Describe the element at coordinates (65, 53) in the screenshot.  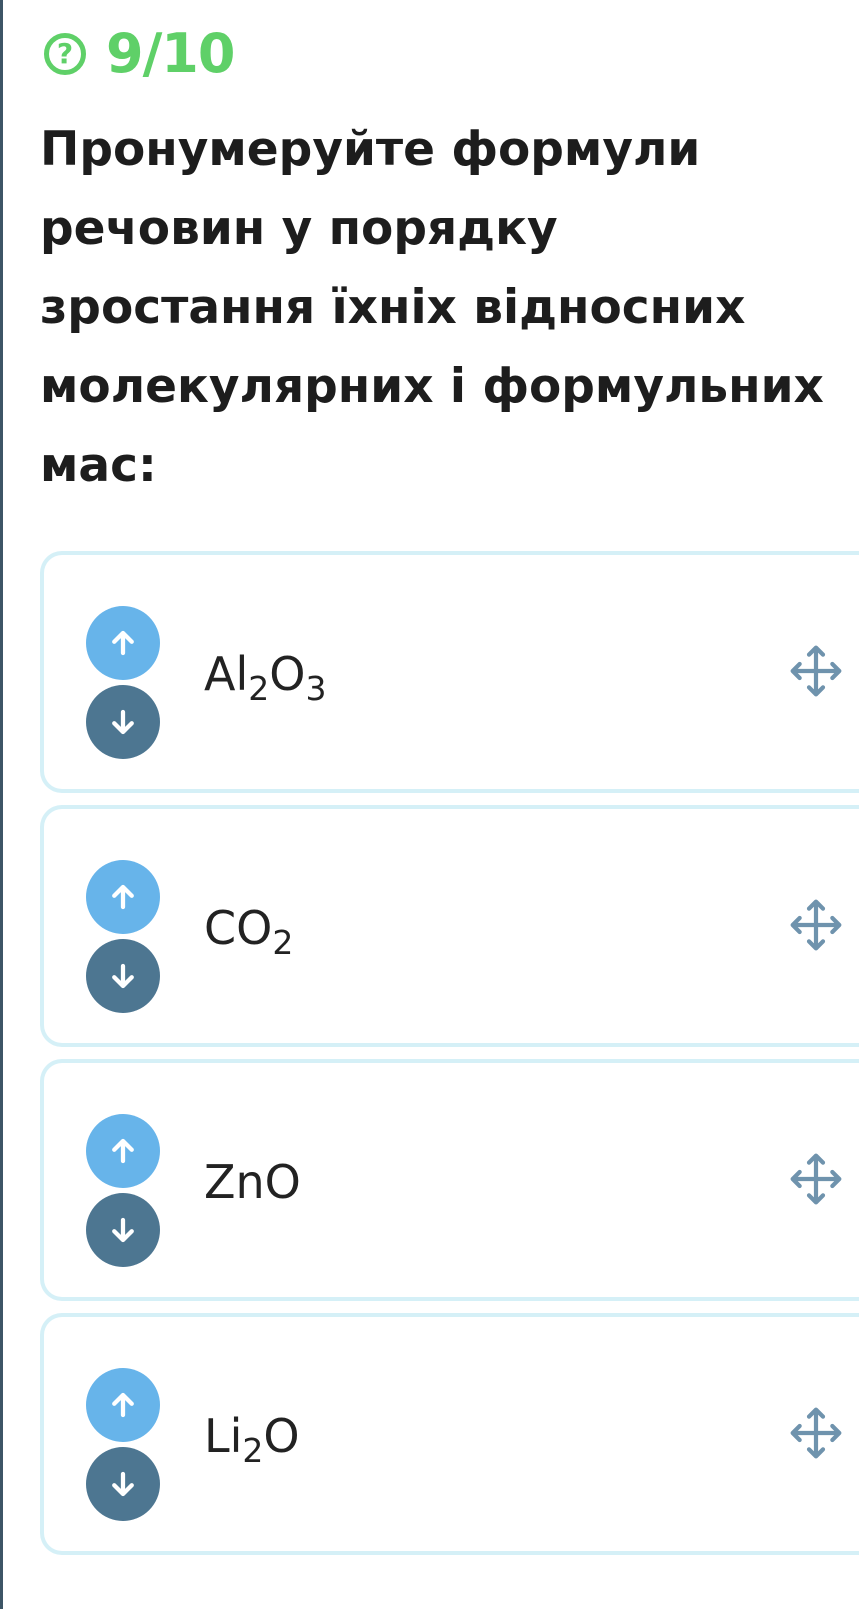
I see `question-circle-icon: ?` at that location.